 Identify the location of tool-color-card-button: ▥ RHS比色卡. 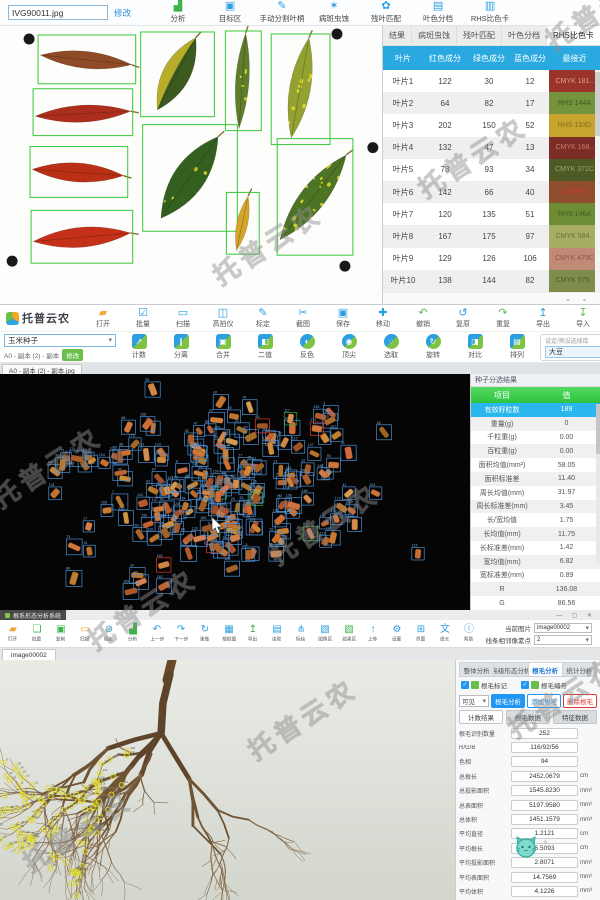
(490, 12).